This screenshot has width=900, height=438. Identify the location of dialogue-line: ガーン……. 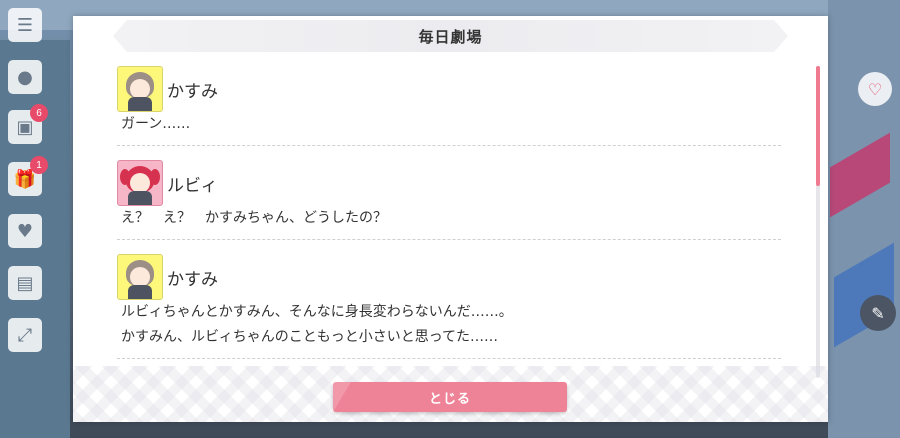
(156, 124).